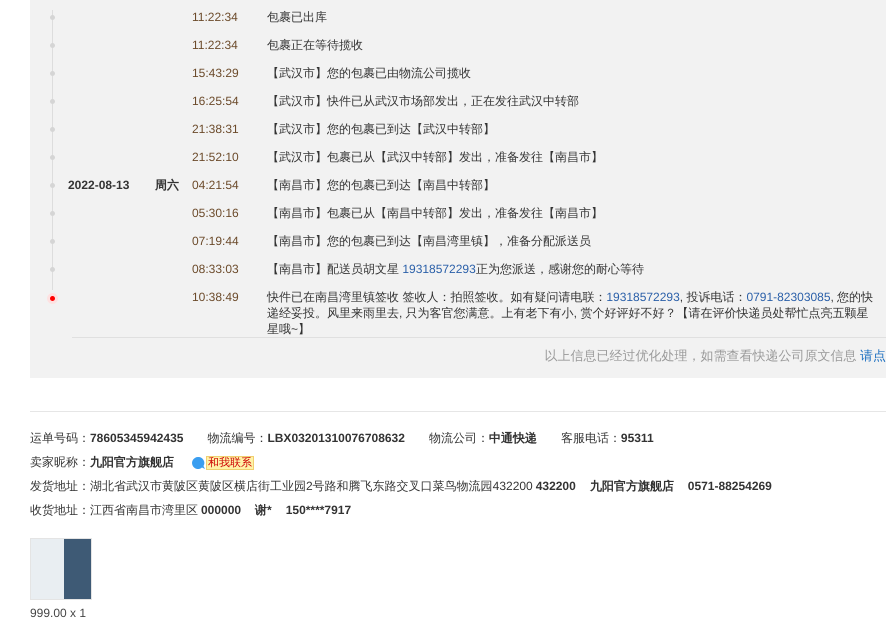  Describe the element at coordinates (198, 463) in the screenshot. I see `chat-bubble-icon` at that location.